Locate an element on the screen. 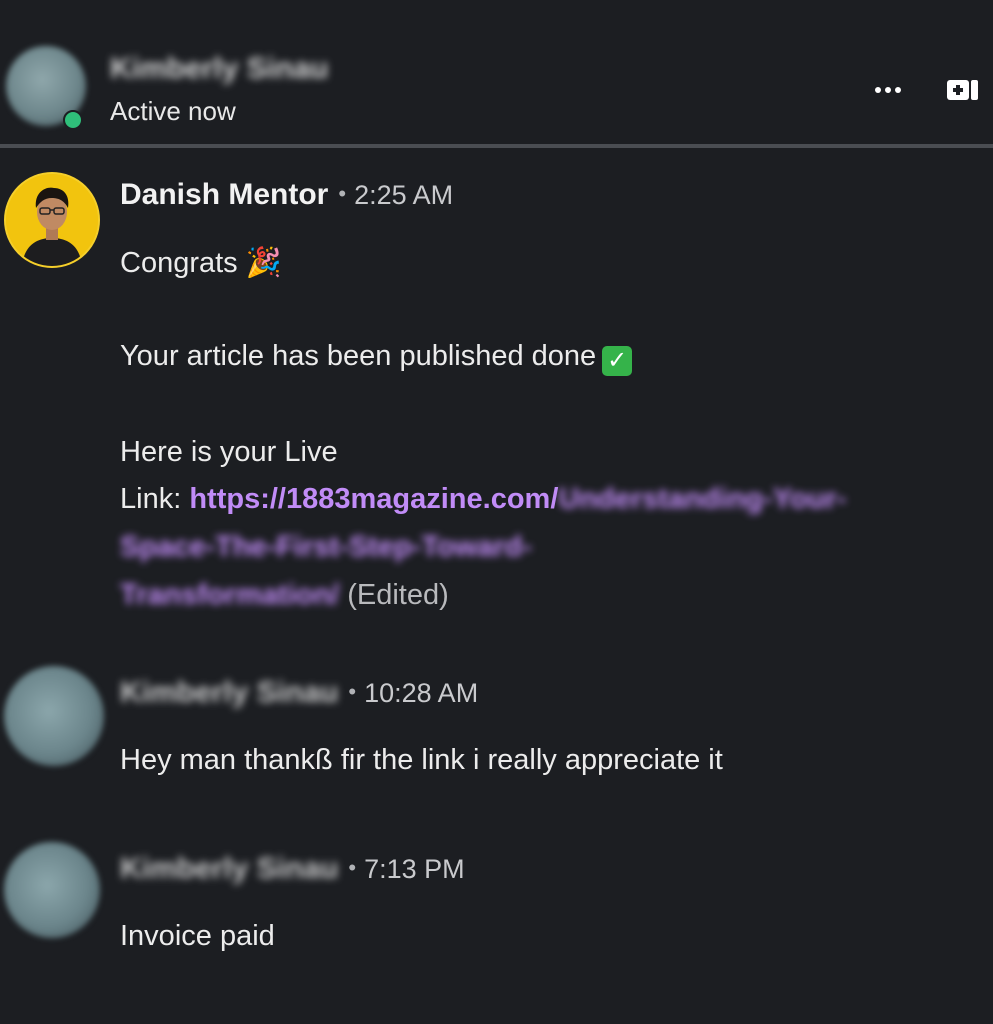 The width and height of the screenshot is (993, 1024). contact-status: Active now is located at coordinates (173, 111).